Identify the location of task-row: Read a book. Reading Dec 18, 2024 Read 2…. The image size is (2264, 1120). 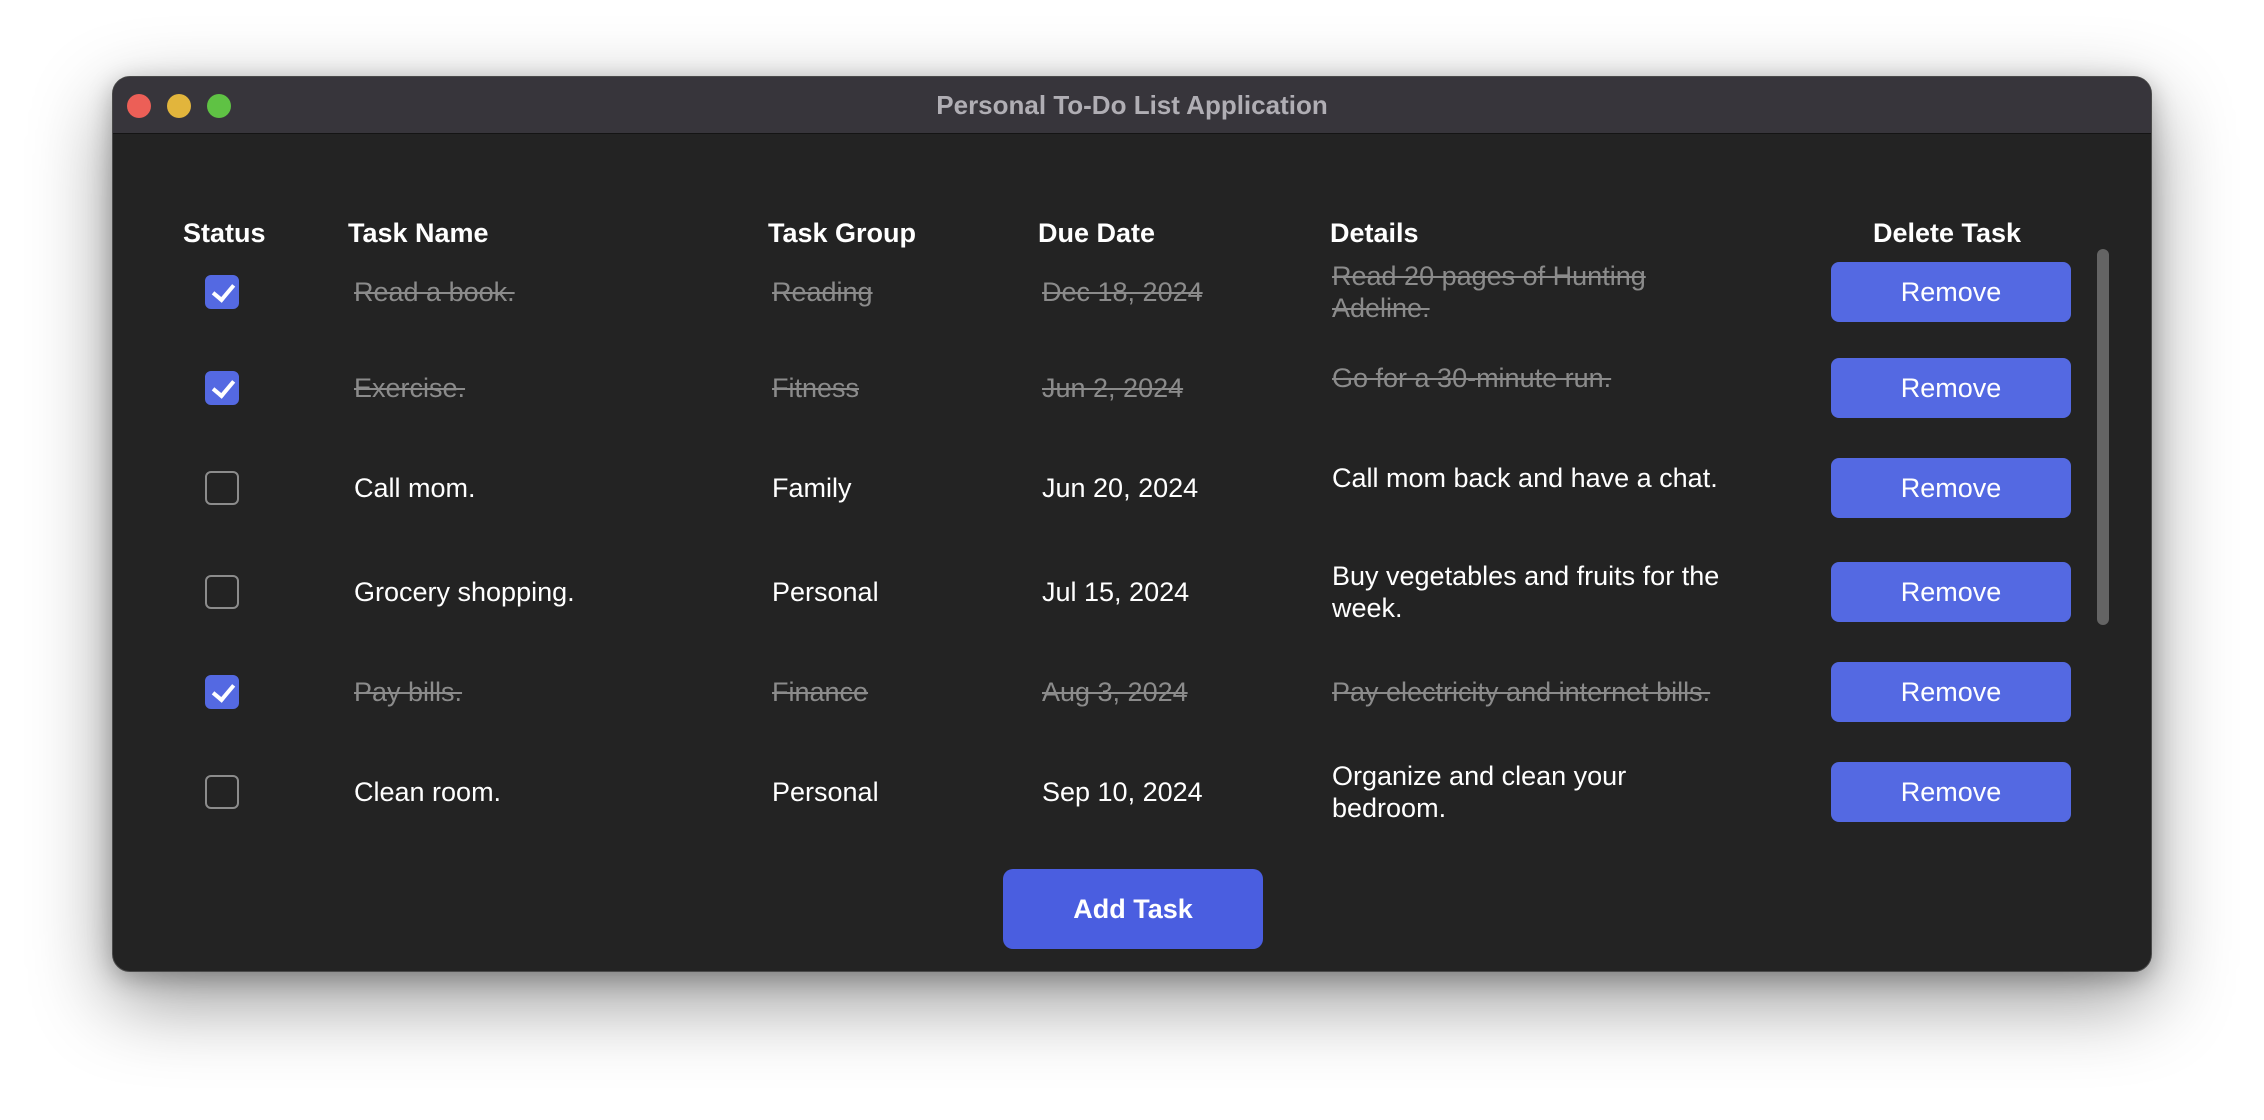
(1132, 292).